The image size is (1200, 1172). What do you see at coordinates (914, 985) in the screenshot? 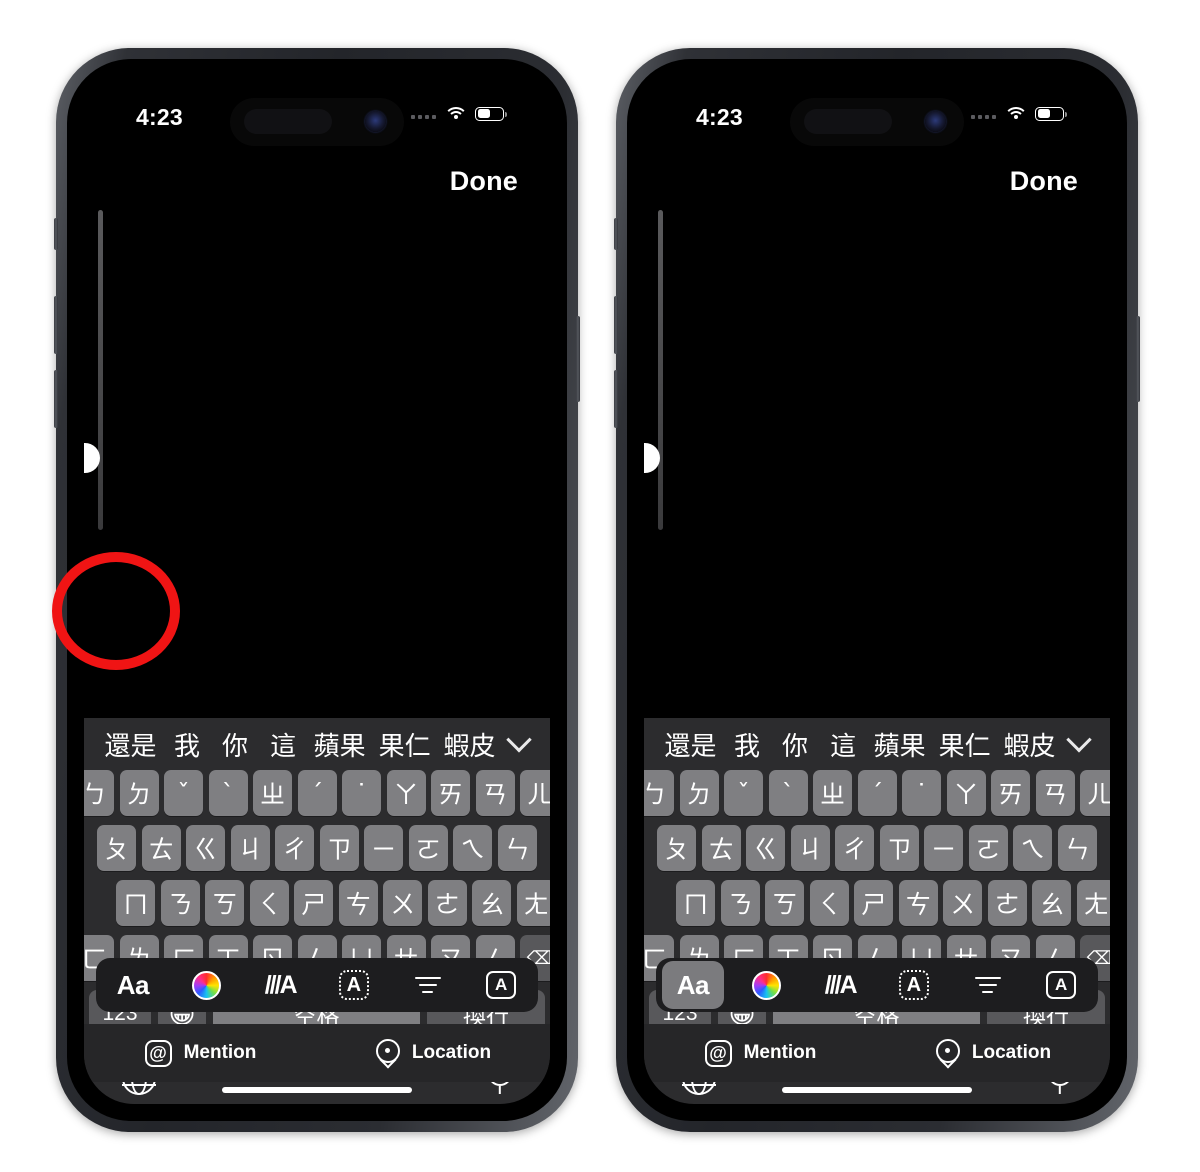
I see `glow-button-right: A` at bounding box center [914, 985].